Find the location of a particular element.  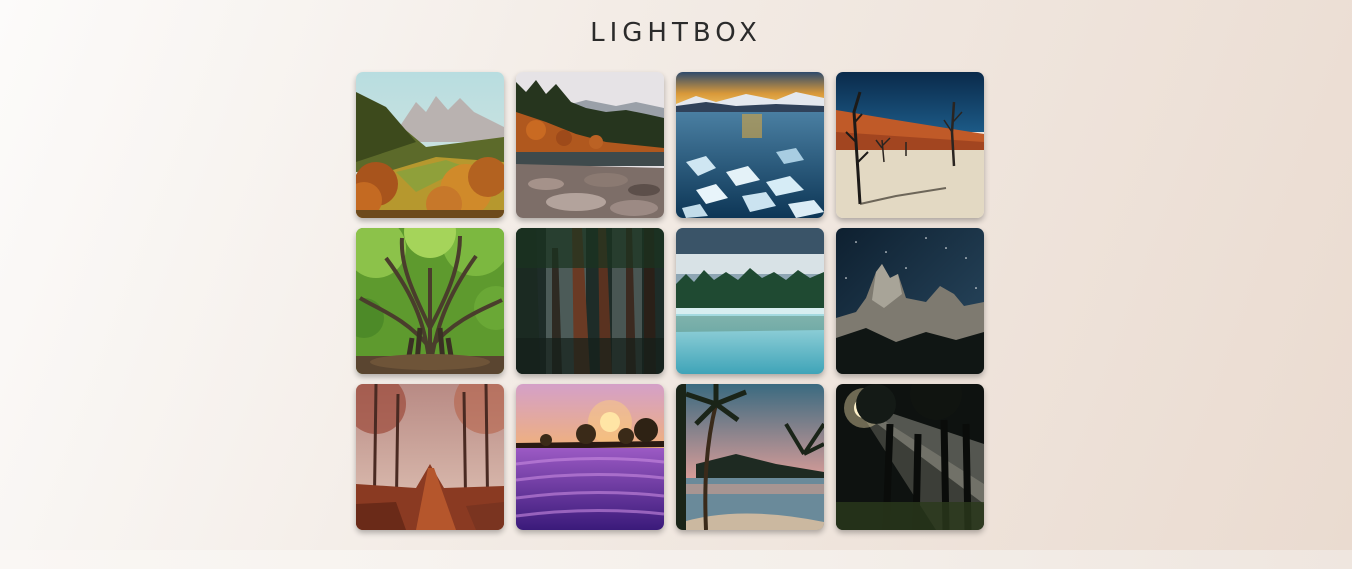

autumn-mountain-valley-image is located at coordinates (430, 145).